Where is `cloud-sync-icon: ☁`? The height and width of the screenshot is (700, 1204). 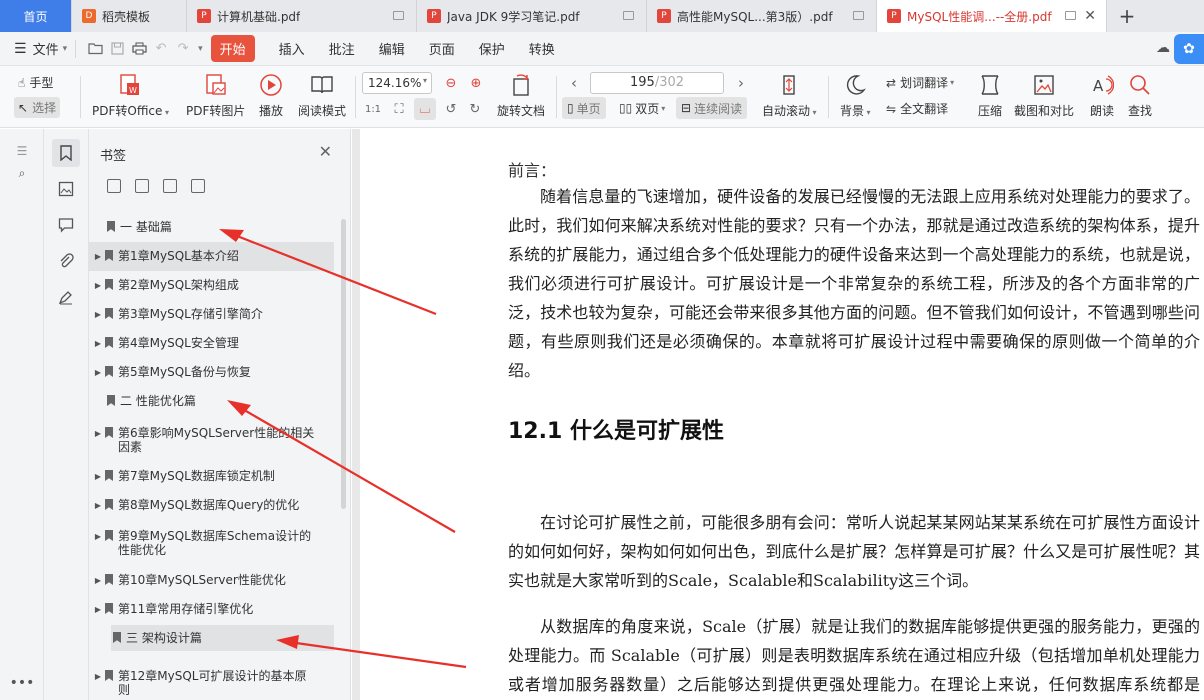
cloud-sync-icon: ☁ is located at coordinates (1163, 48).